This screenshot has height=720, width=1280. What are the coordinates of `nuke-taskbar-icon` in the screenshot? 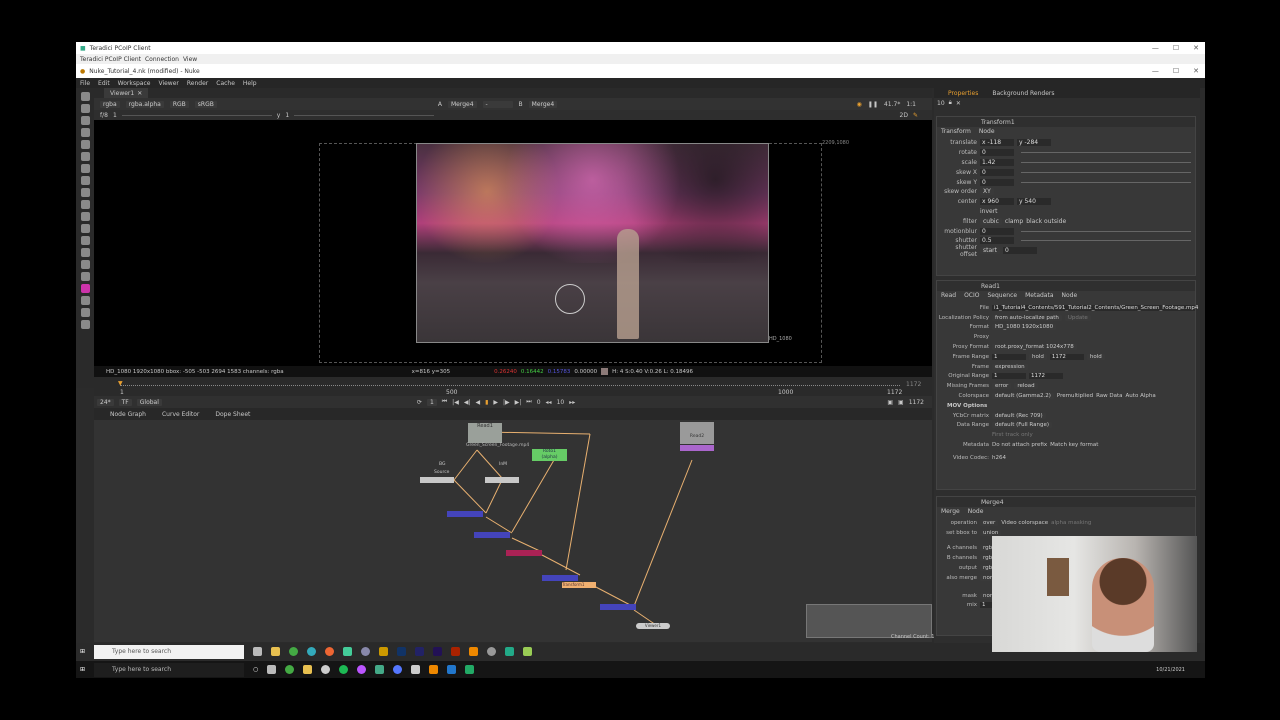 It's located at (384, 651).